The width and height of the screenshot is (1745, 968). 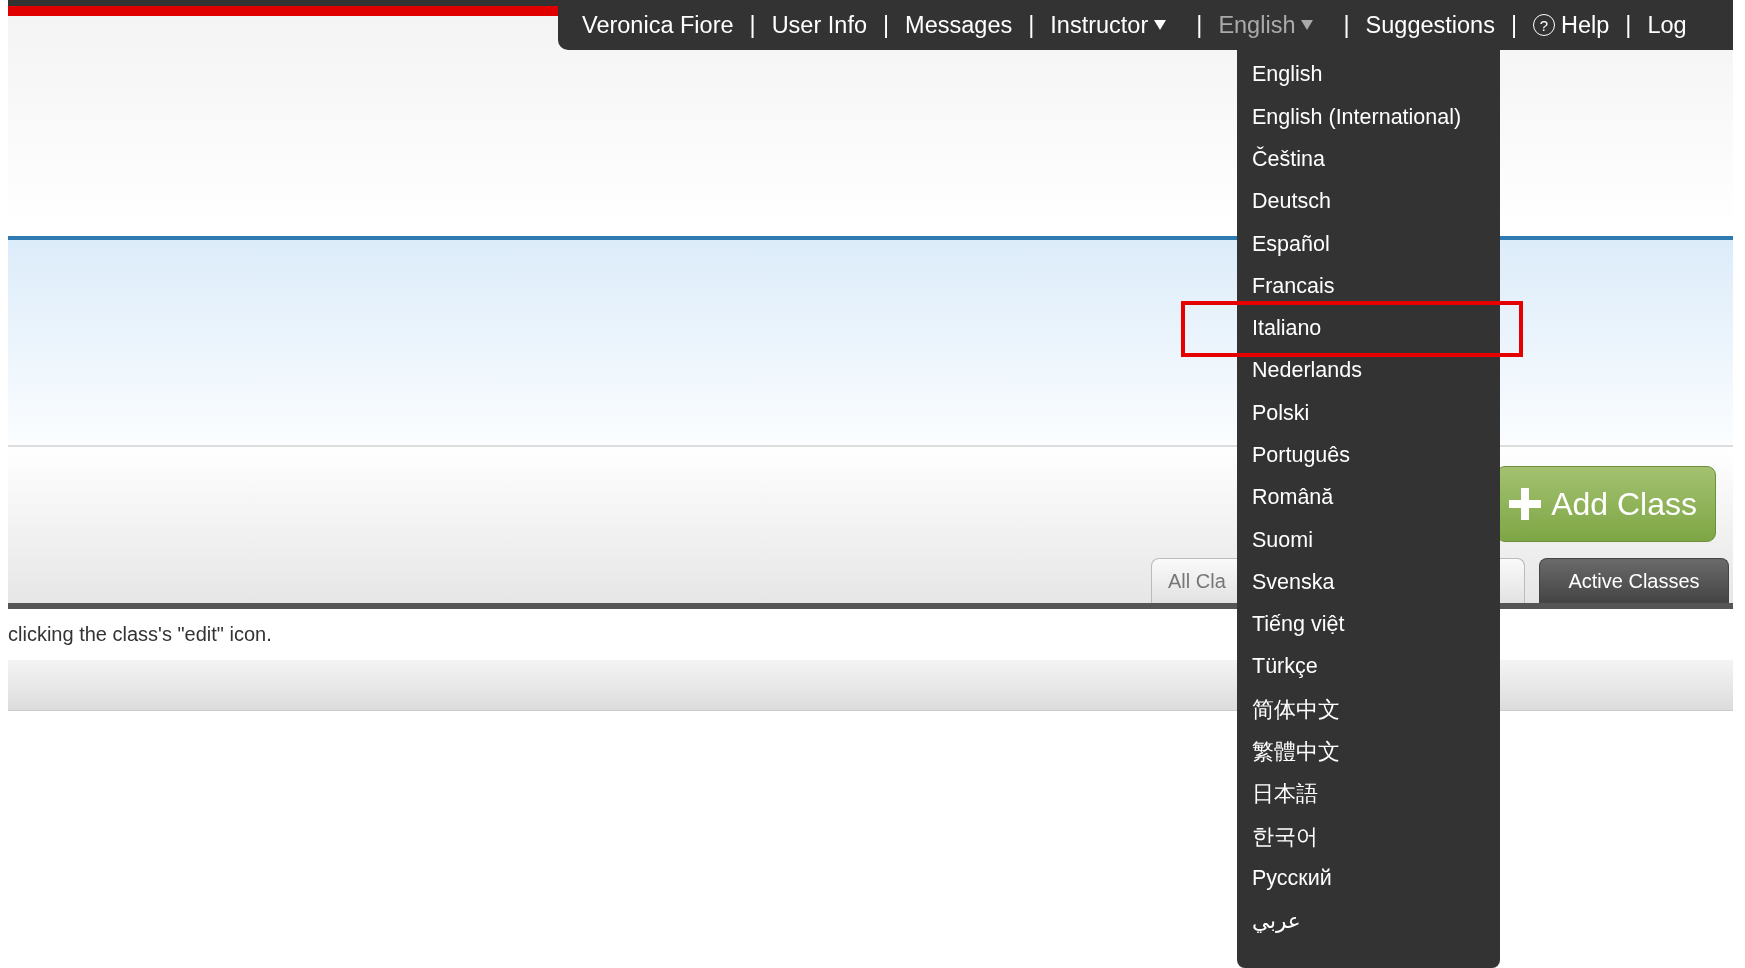 I want to click on nav-link: Log, so click(x=1667, y=25).